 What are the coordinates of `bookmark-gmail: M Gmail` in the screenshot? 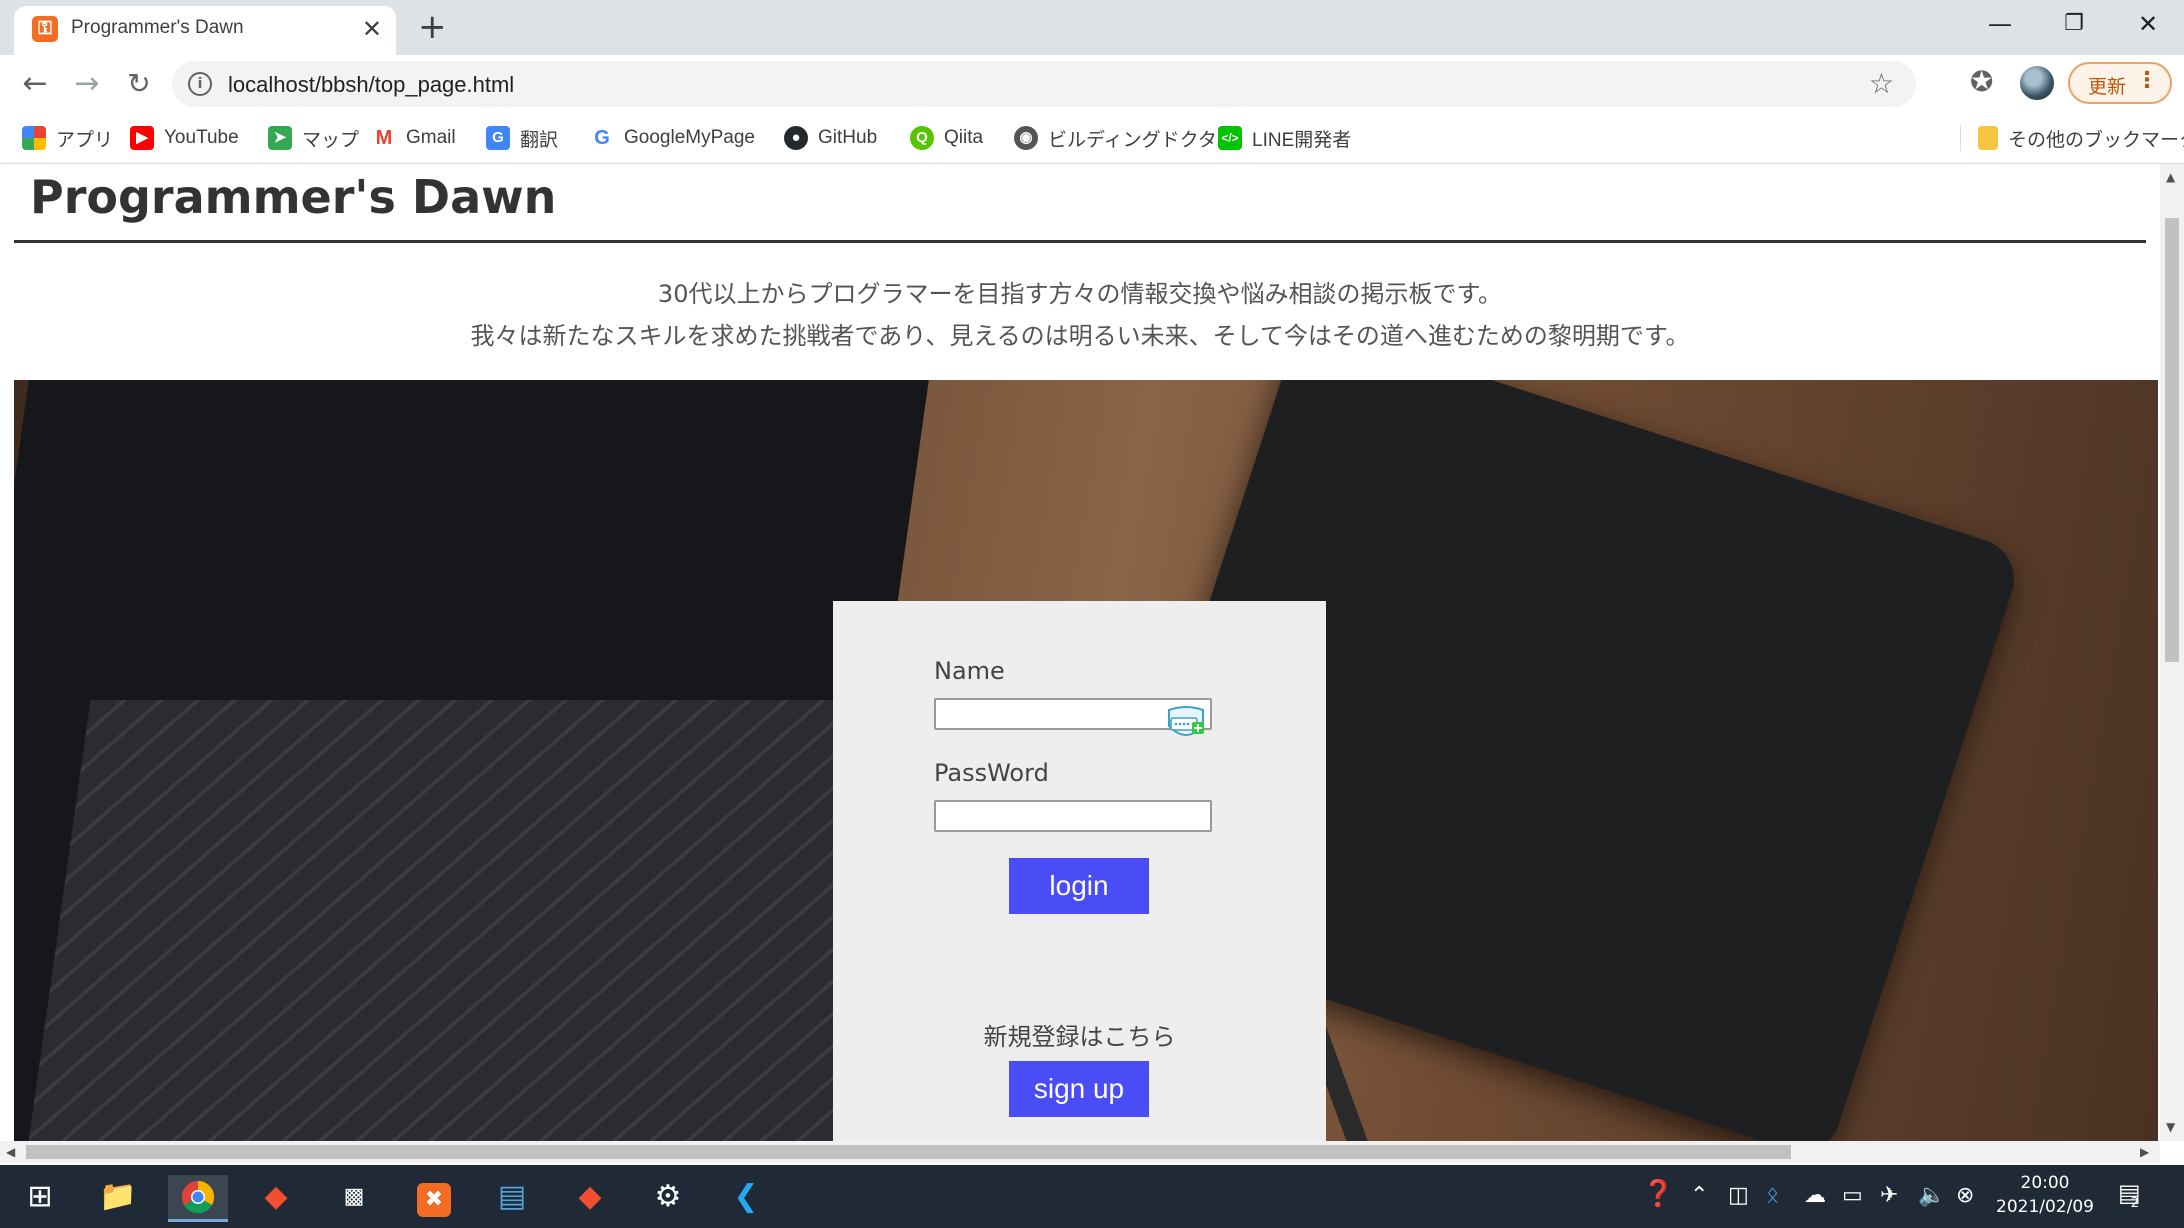 It's located at (414, 138).